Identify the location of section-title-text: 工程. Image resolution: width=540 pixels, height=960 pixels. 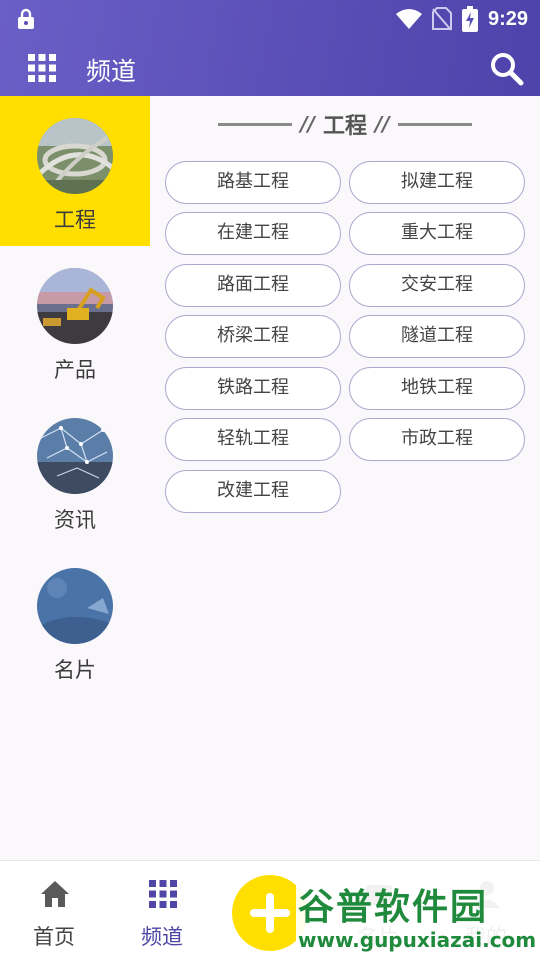
(344, 126).